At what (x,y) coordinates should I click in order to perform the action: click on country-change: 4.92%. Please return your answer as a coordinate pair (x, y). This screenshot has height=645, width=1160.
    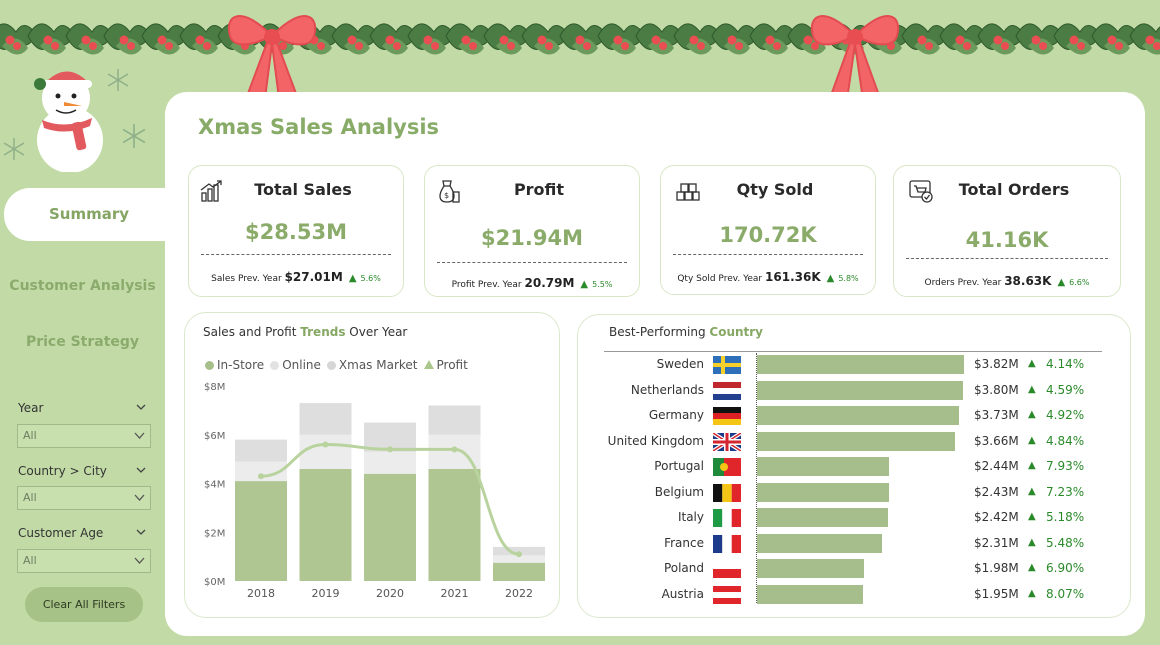
    Looking at the image, I should click on (1065, 415).